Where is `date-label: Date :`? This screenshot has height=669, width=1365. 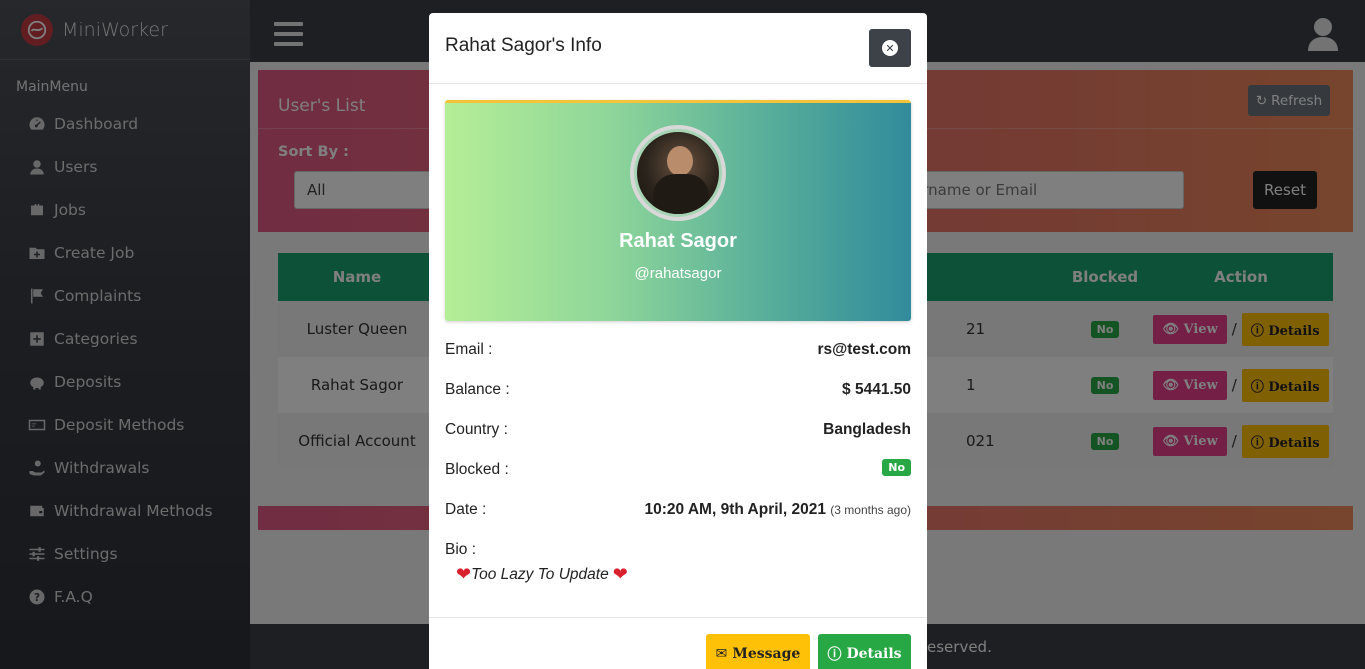
date-label: Date : is located at coordinates (466, 509).